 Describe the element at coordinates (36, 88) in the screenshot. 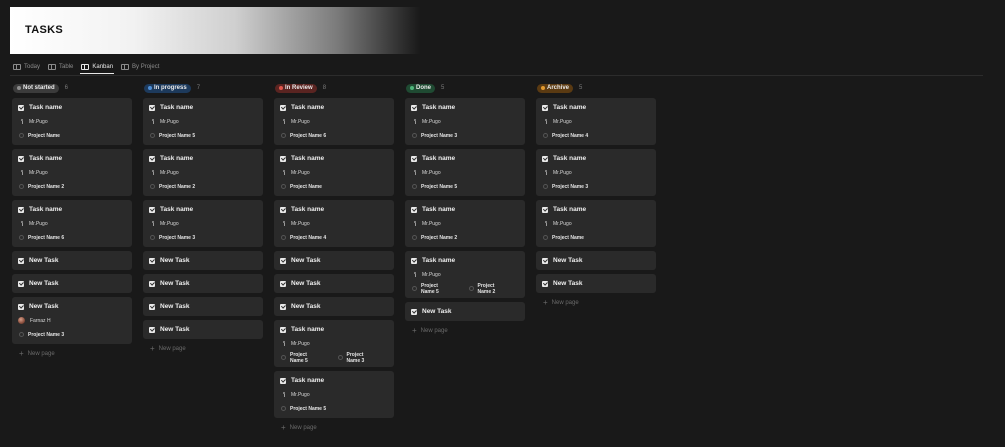

I see `status-badge: Not started` at that location.